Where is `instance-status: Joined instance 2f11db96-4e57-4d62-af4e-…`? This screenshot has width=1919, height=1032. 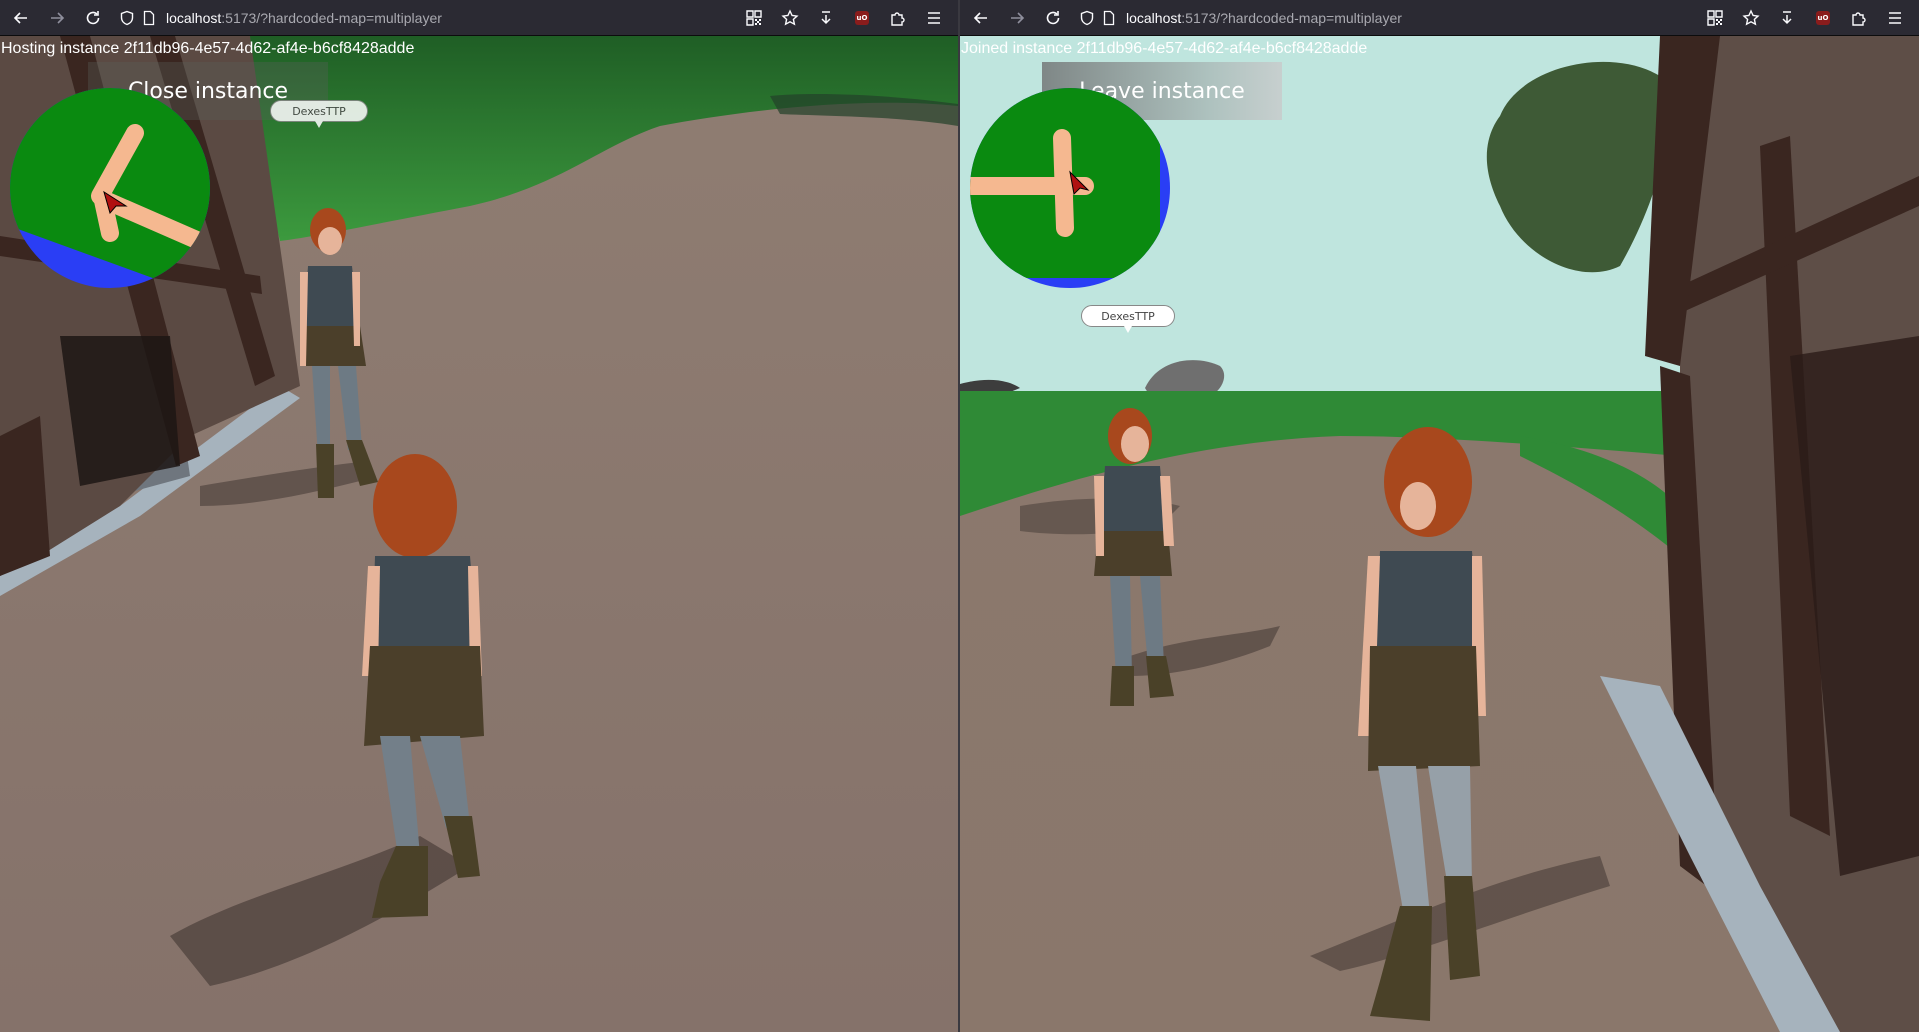 instance-status: Joined instance 2f11db96-4e57-4d62-af4e-… is located at coordinates (1164, 48).